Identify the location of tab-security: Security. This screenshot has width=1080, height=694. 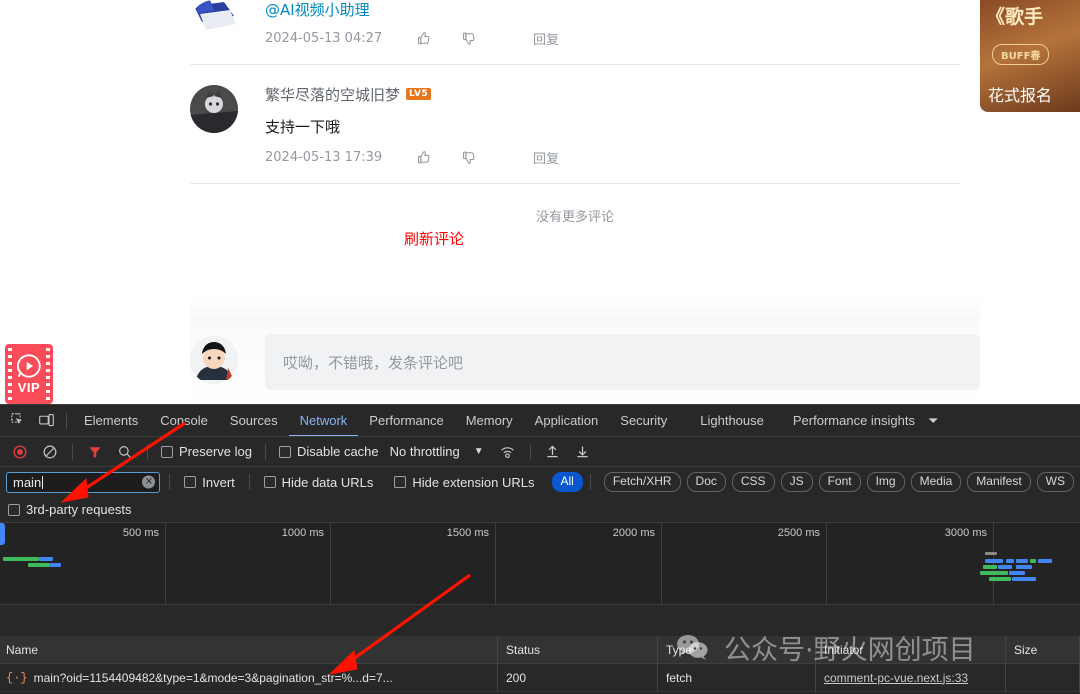
(643, 420).